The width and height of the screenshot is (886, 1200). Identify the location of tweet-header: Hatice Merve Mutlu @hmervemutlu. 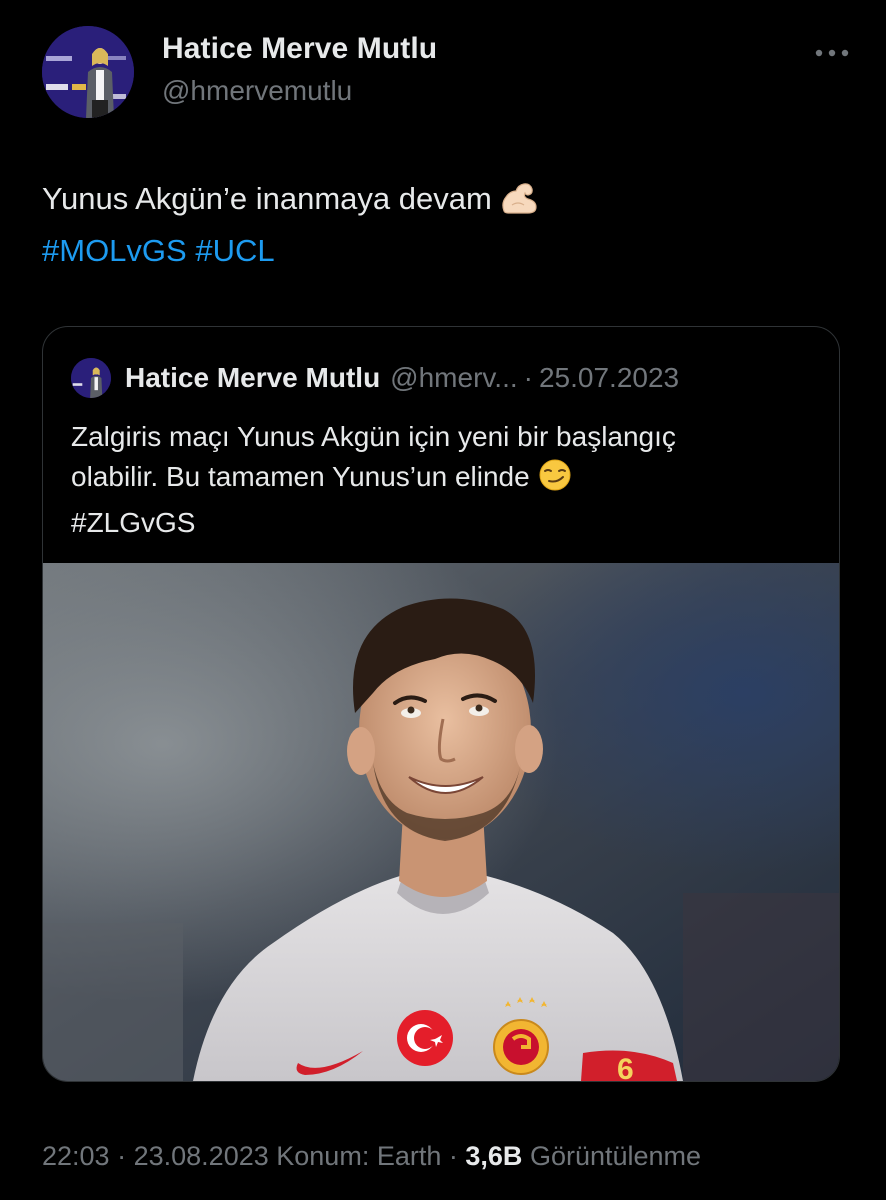
(447, 72).